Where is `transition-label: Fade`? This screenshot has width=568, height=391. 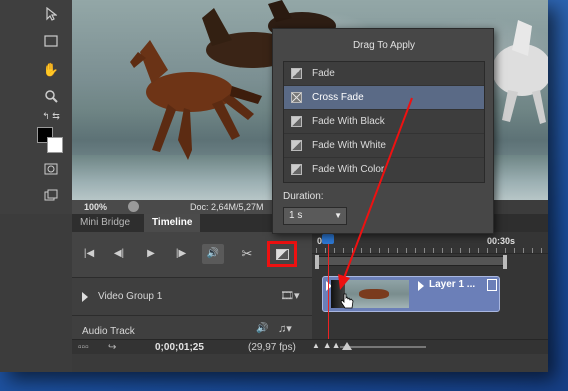 transition-label: Fade is located at coordinates (323, 73).